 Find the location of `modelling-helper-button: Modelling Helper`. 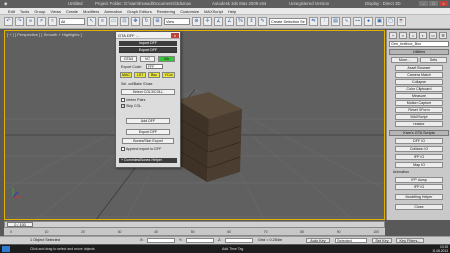

modelling-helper-button: Modelling Helper is located at coordinates (419, 197).